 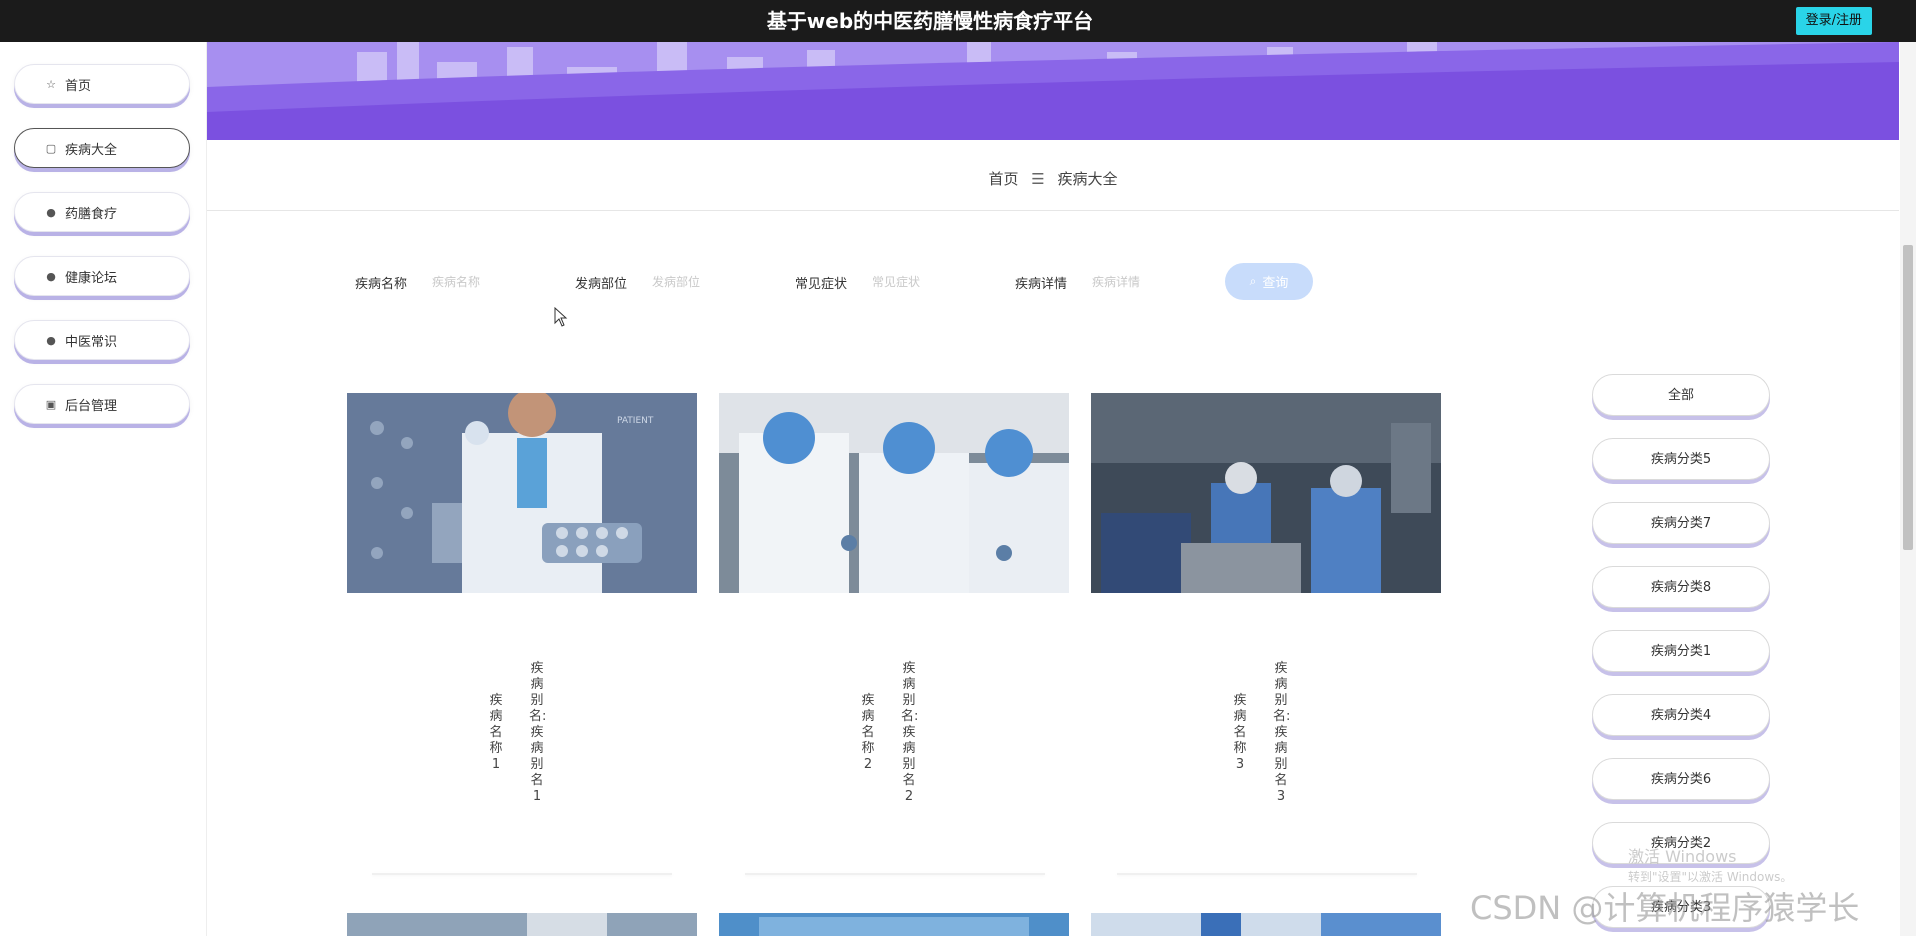 What do you see at coordinates (1833, 21) in the screenshot?
I see `login-register-button: 登录/注册` at bounding box center [1833, 21].